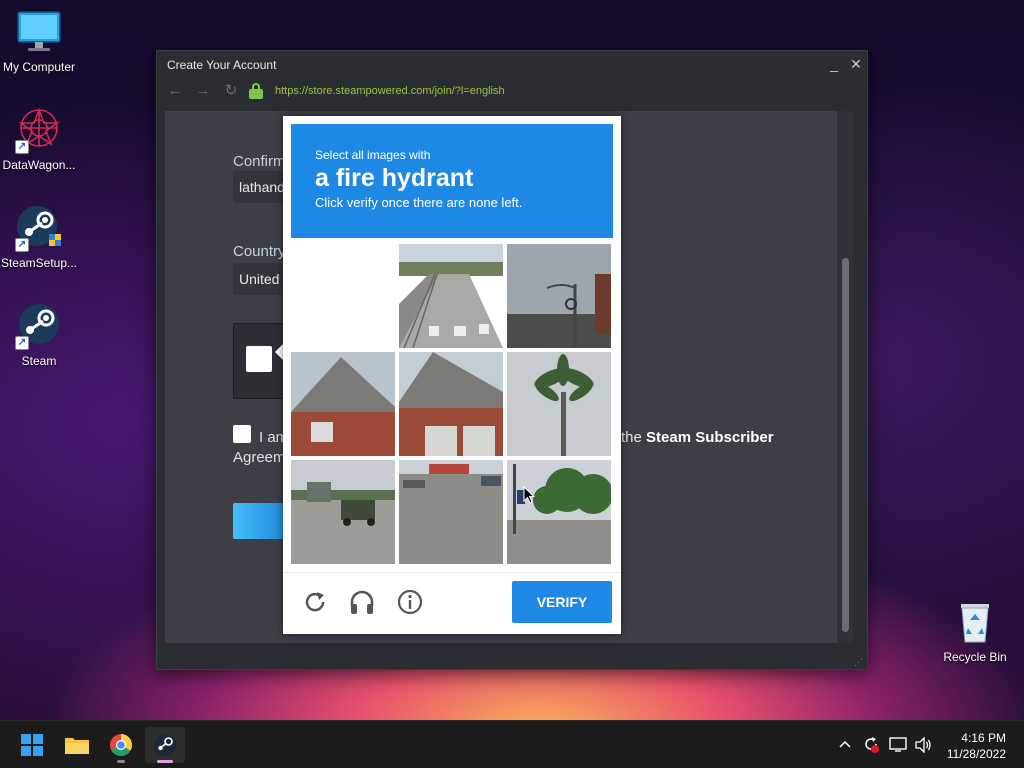  I want to click on tray-overflow-chevron, so click(845, 744).